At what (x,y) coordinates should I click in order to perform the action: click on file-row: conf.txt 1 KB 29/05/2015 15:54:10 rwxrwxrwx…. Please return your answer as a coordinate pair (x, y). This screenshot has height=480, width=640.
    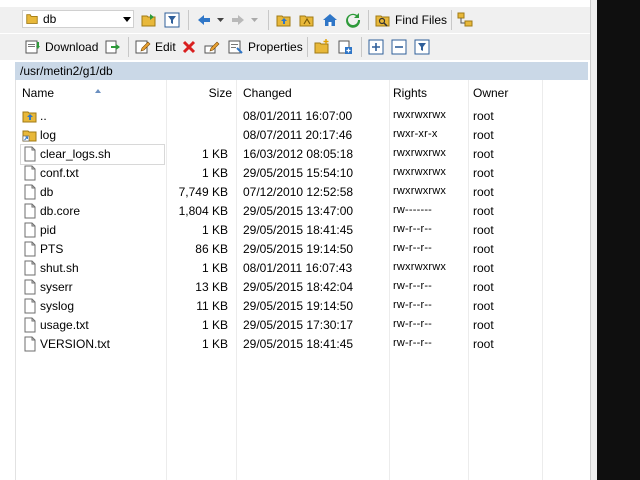
    Looking at the image, I should click on (302, 173).